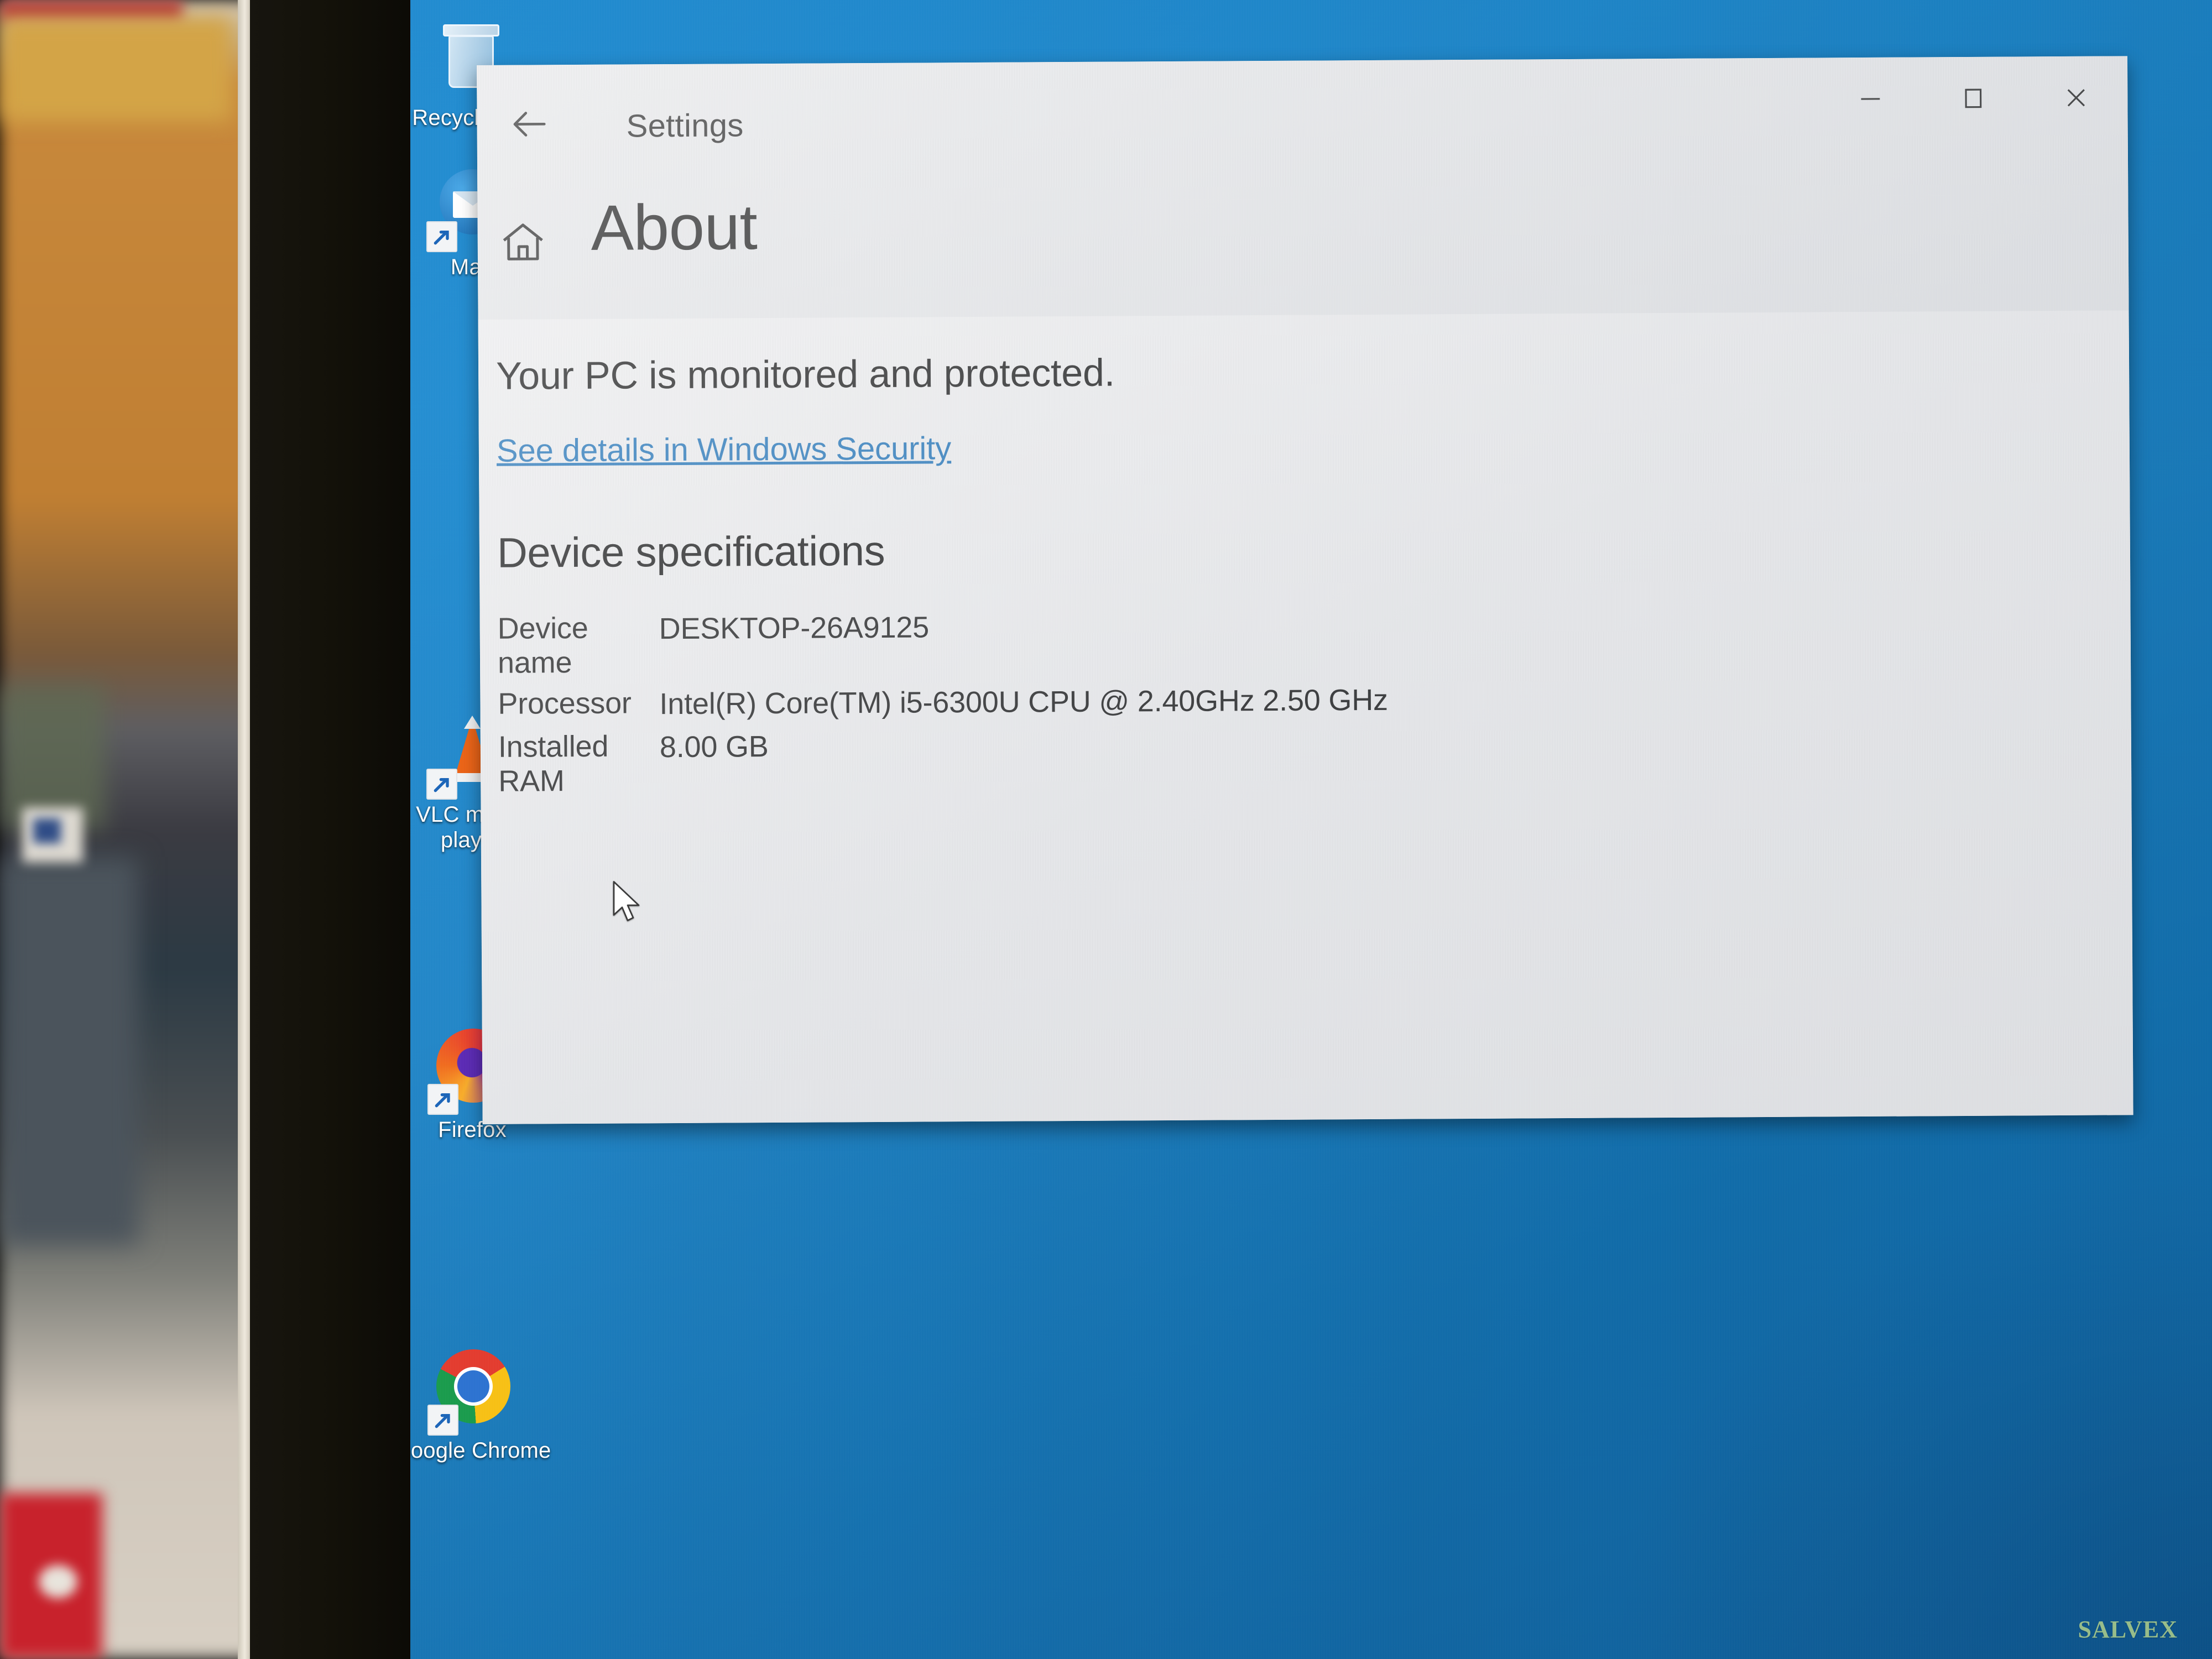 The image size is (2212, 1659). I want to click on window-controls, so click(1974, 98).